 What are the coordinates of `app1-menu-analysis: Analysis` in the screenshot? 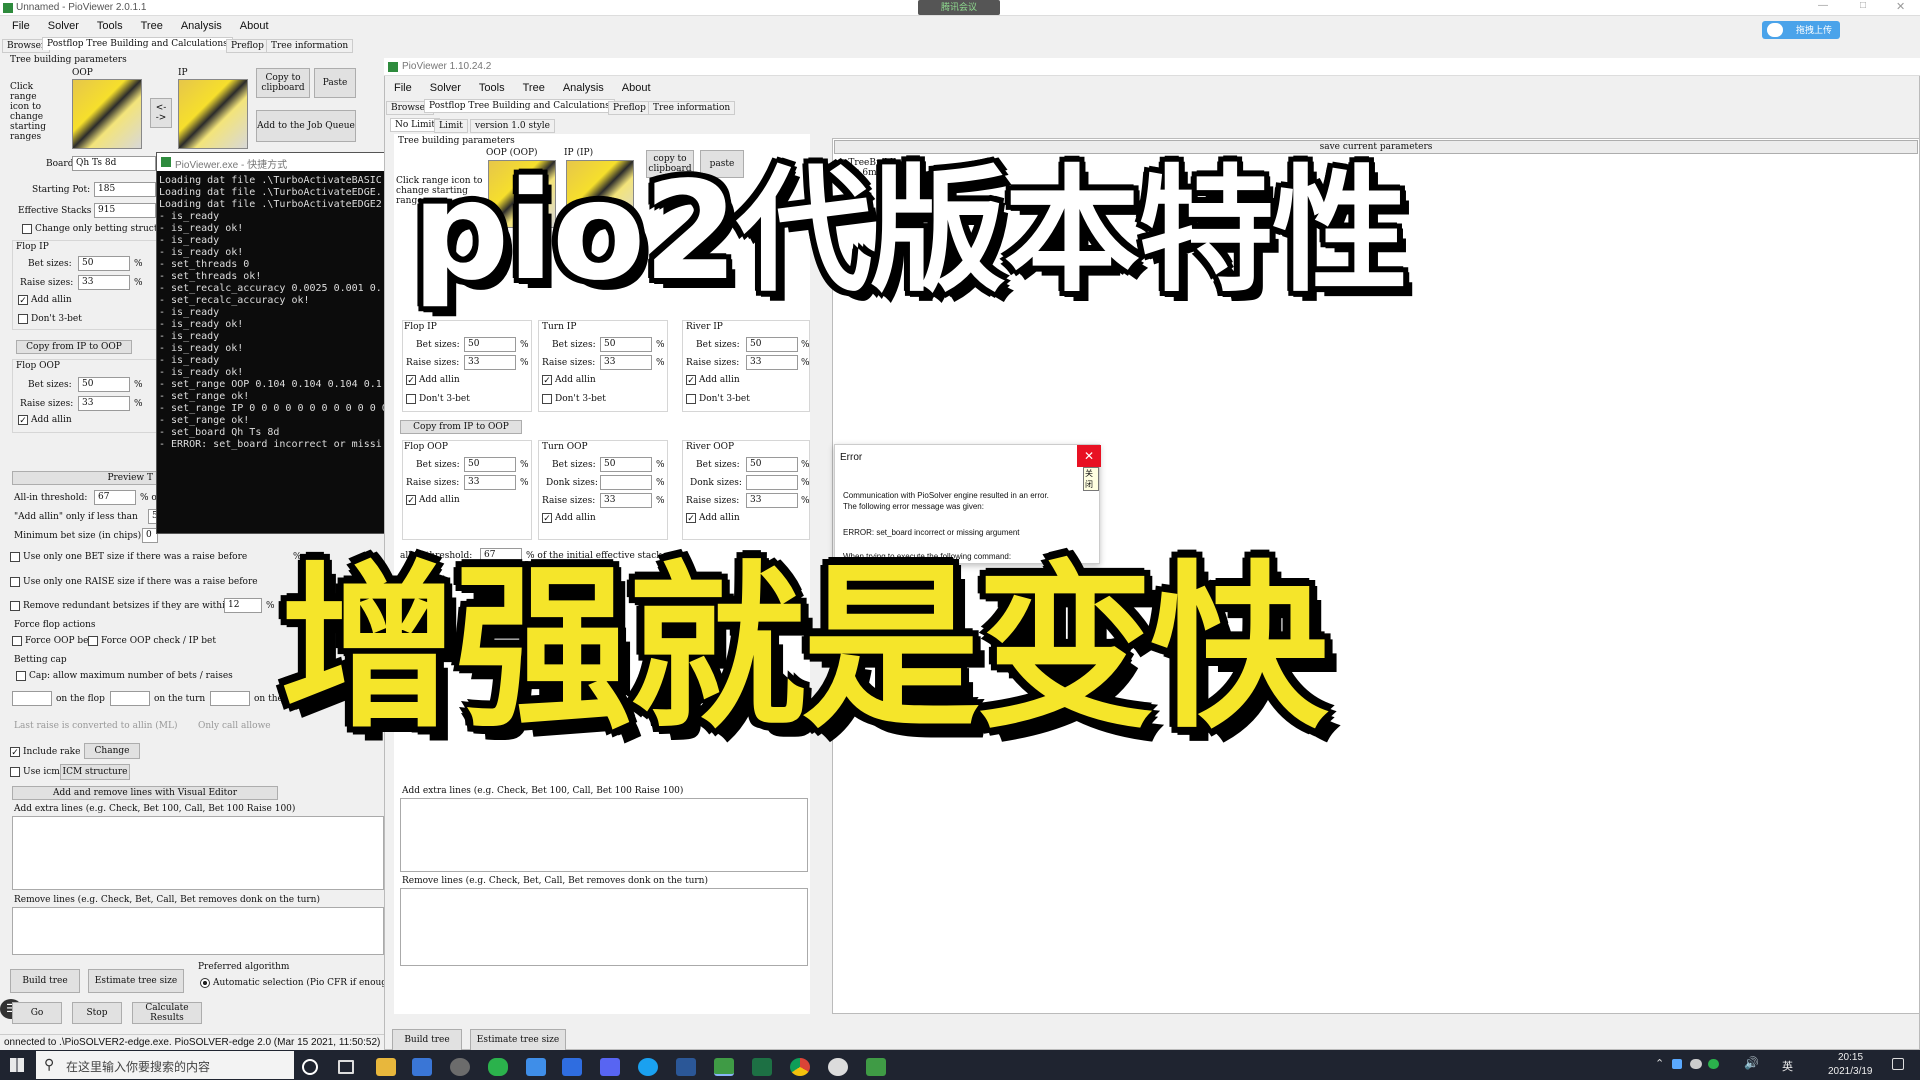 It's located at (201, 26).